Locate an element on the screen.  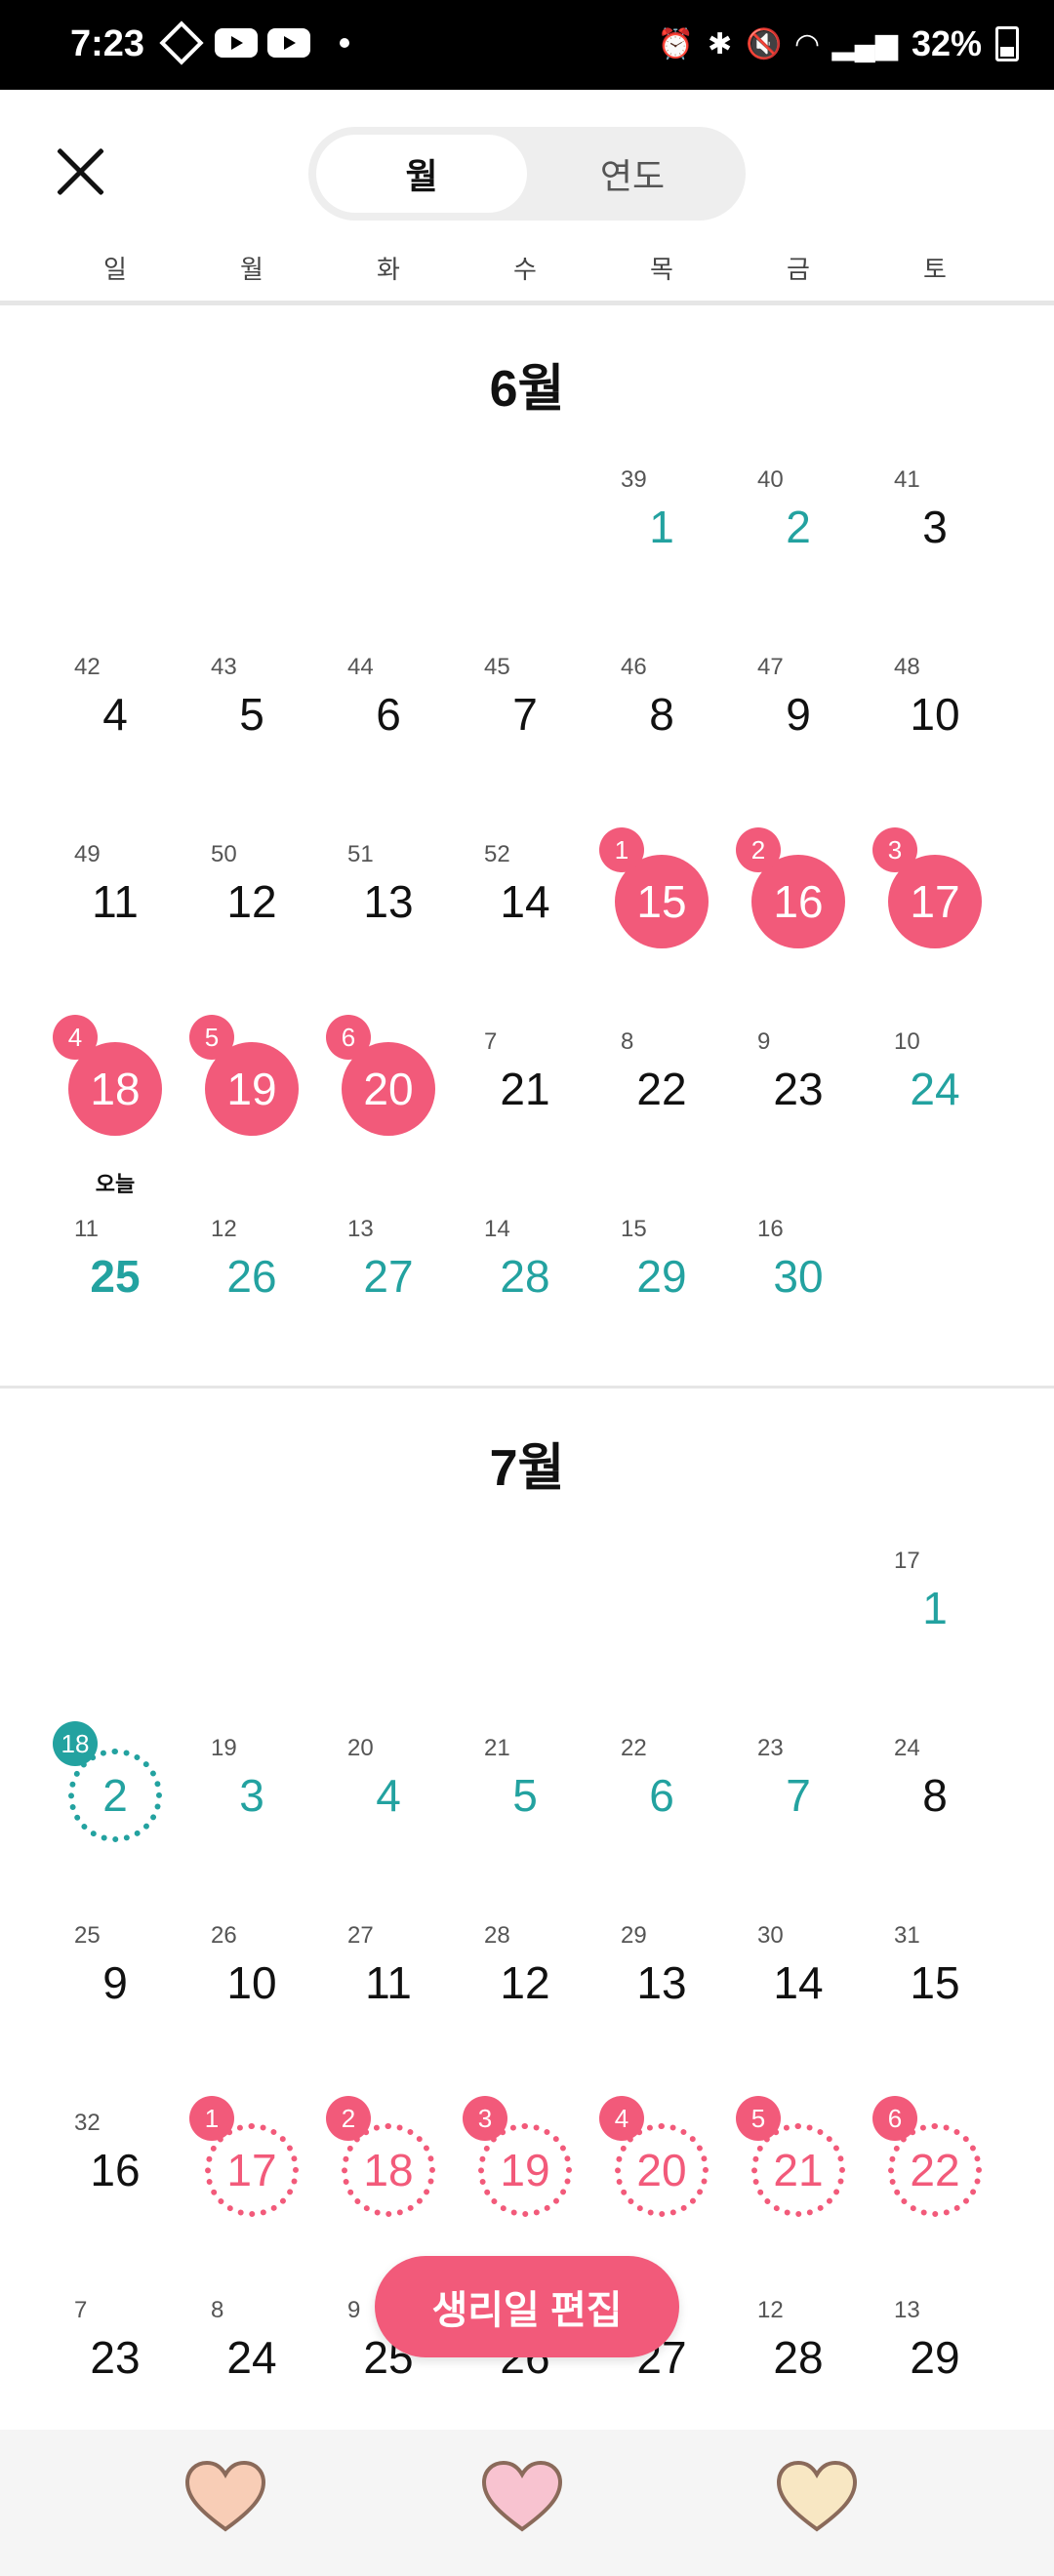
alarm-icon: ⏰ is located at coordinates (675, 43).